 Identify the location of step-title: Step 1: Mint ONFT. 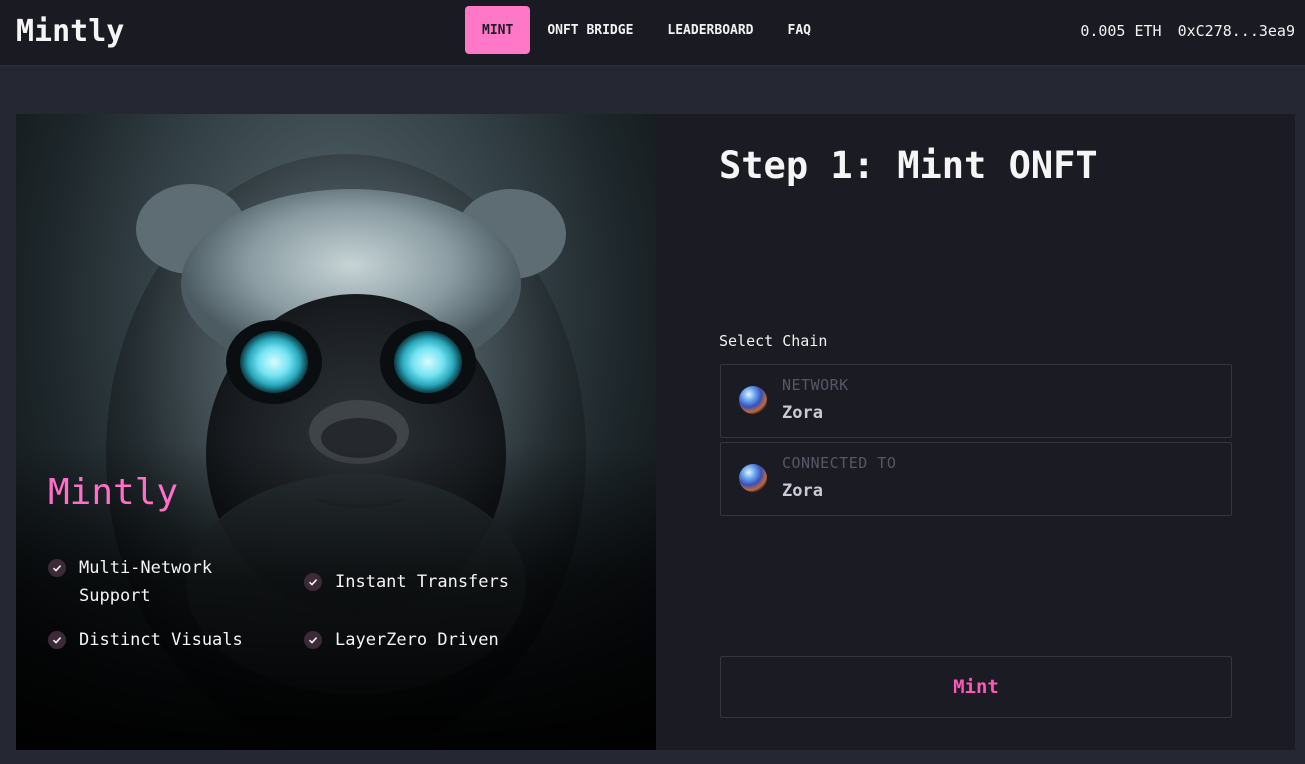
(908, 165).